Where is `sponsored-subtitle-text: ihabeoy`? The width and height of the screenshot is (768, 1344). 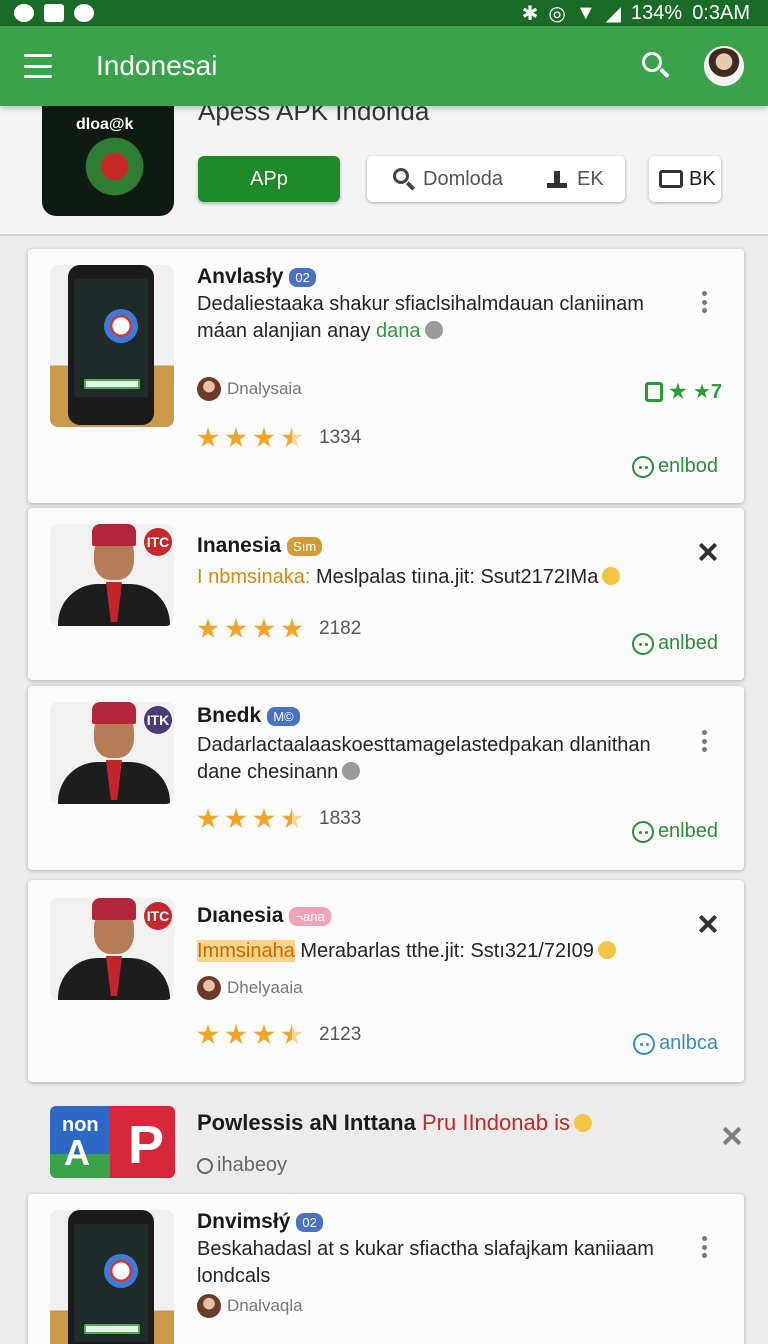
sponsored-subtitle-text: ihabeoy is located at coordinates (252, 1165).